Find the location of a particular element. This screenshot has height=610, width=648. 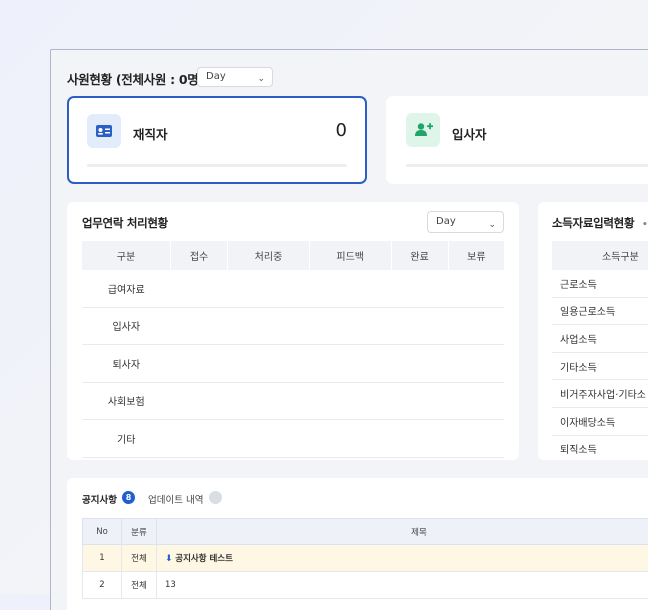

income-row-label: 비거주자사업·기타소 is located at coordinates (600, 394).